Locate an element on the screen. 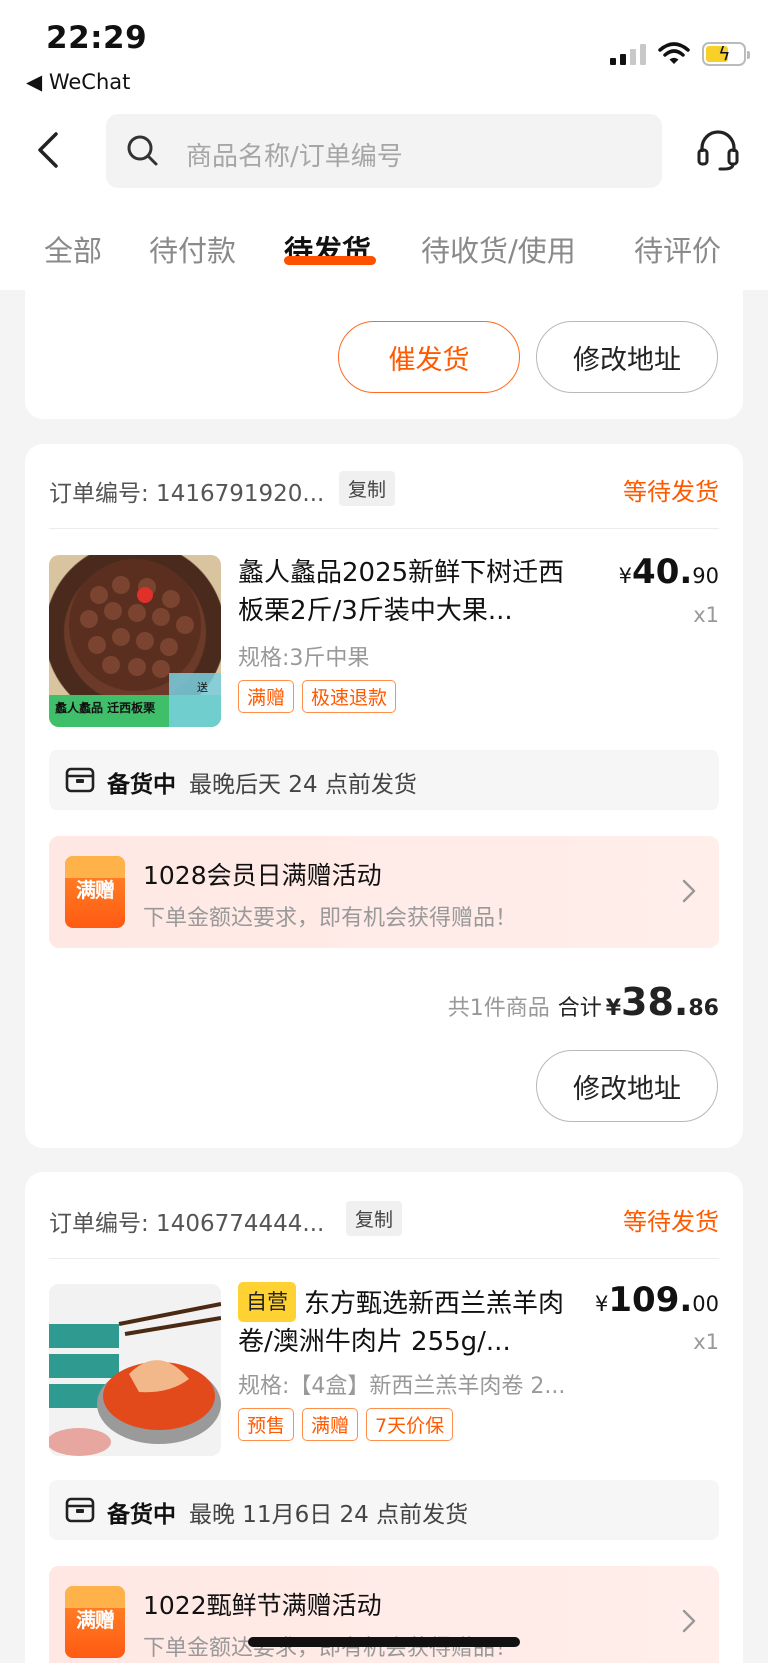  product-price: ¥40.90 is located at coordinates (669, 572).